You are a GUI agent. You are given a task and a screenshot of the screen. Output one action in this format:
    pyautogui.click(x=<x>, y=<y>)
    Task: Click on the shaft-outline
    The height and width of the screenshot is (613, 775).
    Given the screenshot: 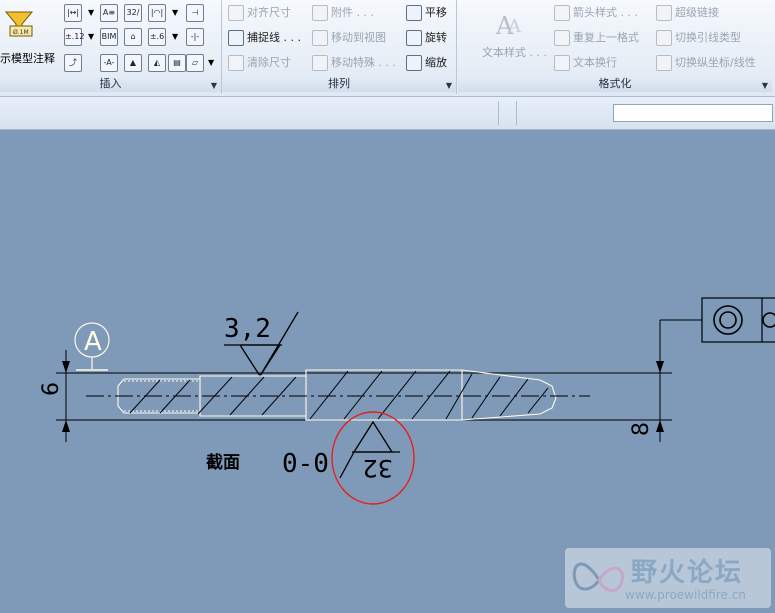 What is the action you would take?
    pyautogui.click(x=337, y=395)
    